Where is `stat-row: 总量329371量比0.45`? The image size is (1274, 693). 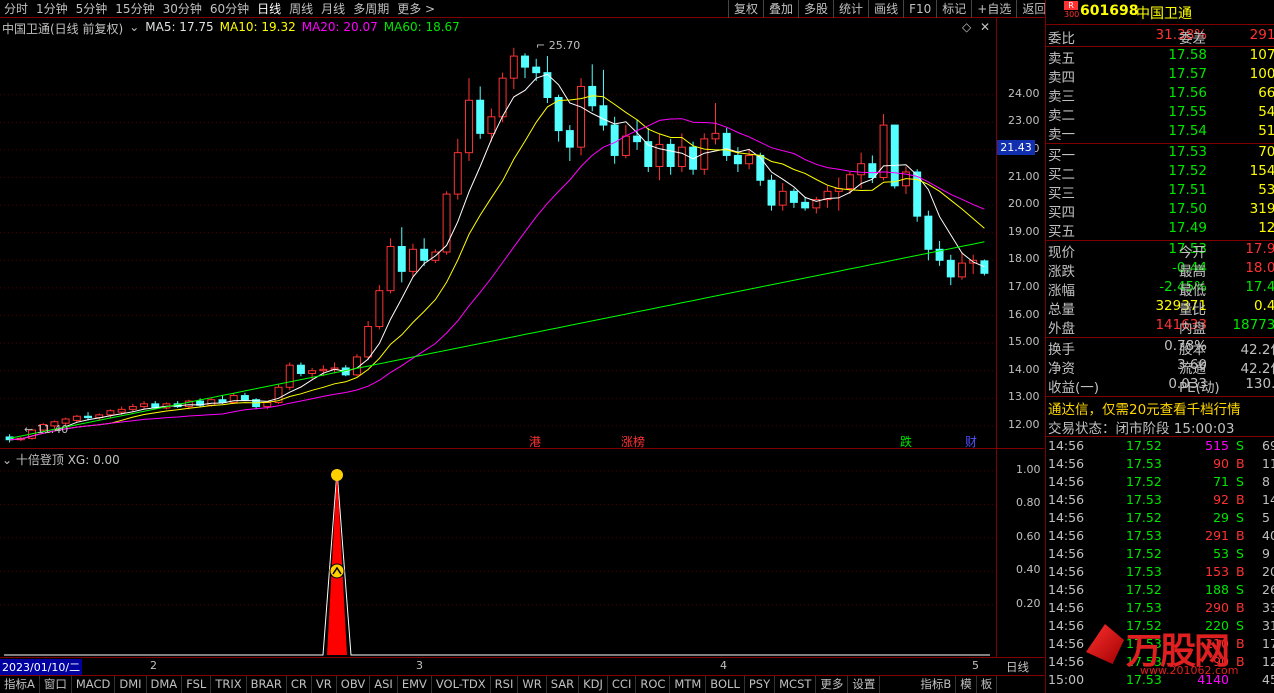 stat-row: 总量329371量比0.45 is located at coordinates (1161, 308).